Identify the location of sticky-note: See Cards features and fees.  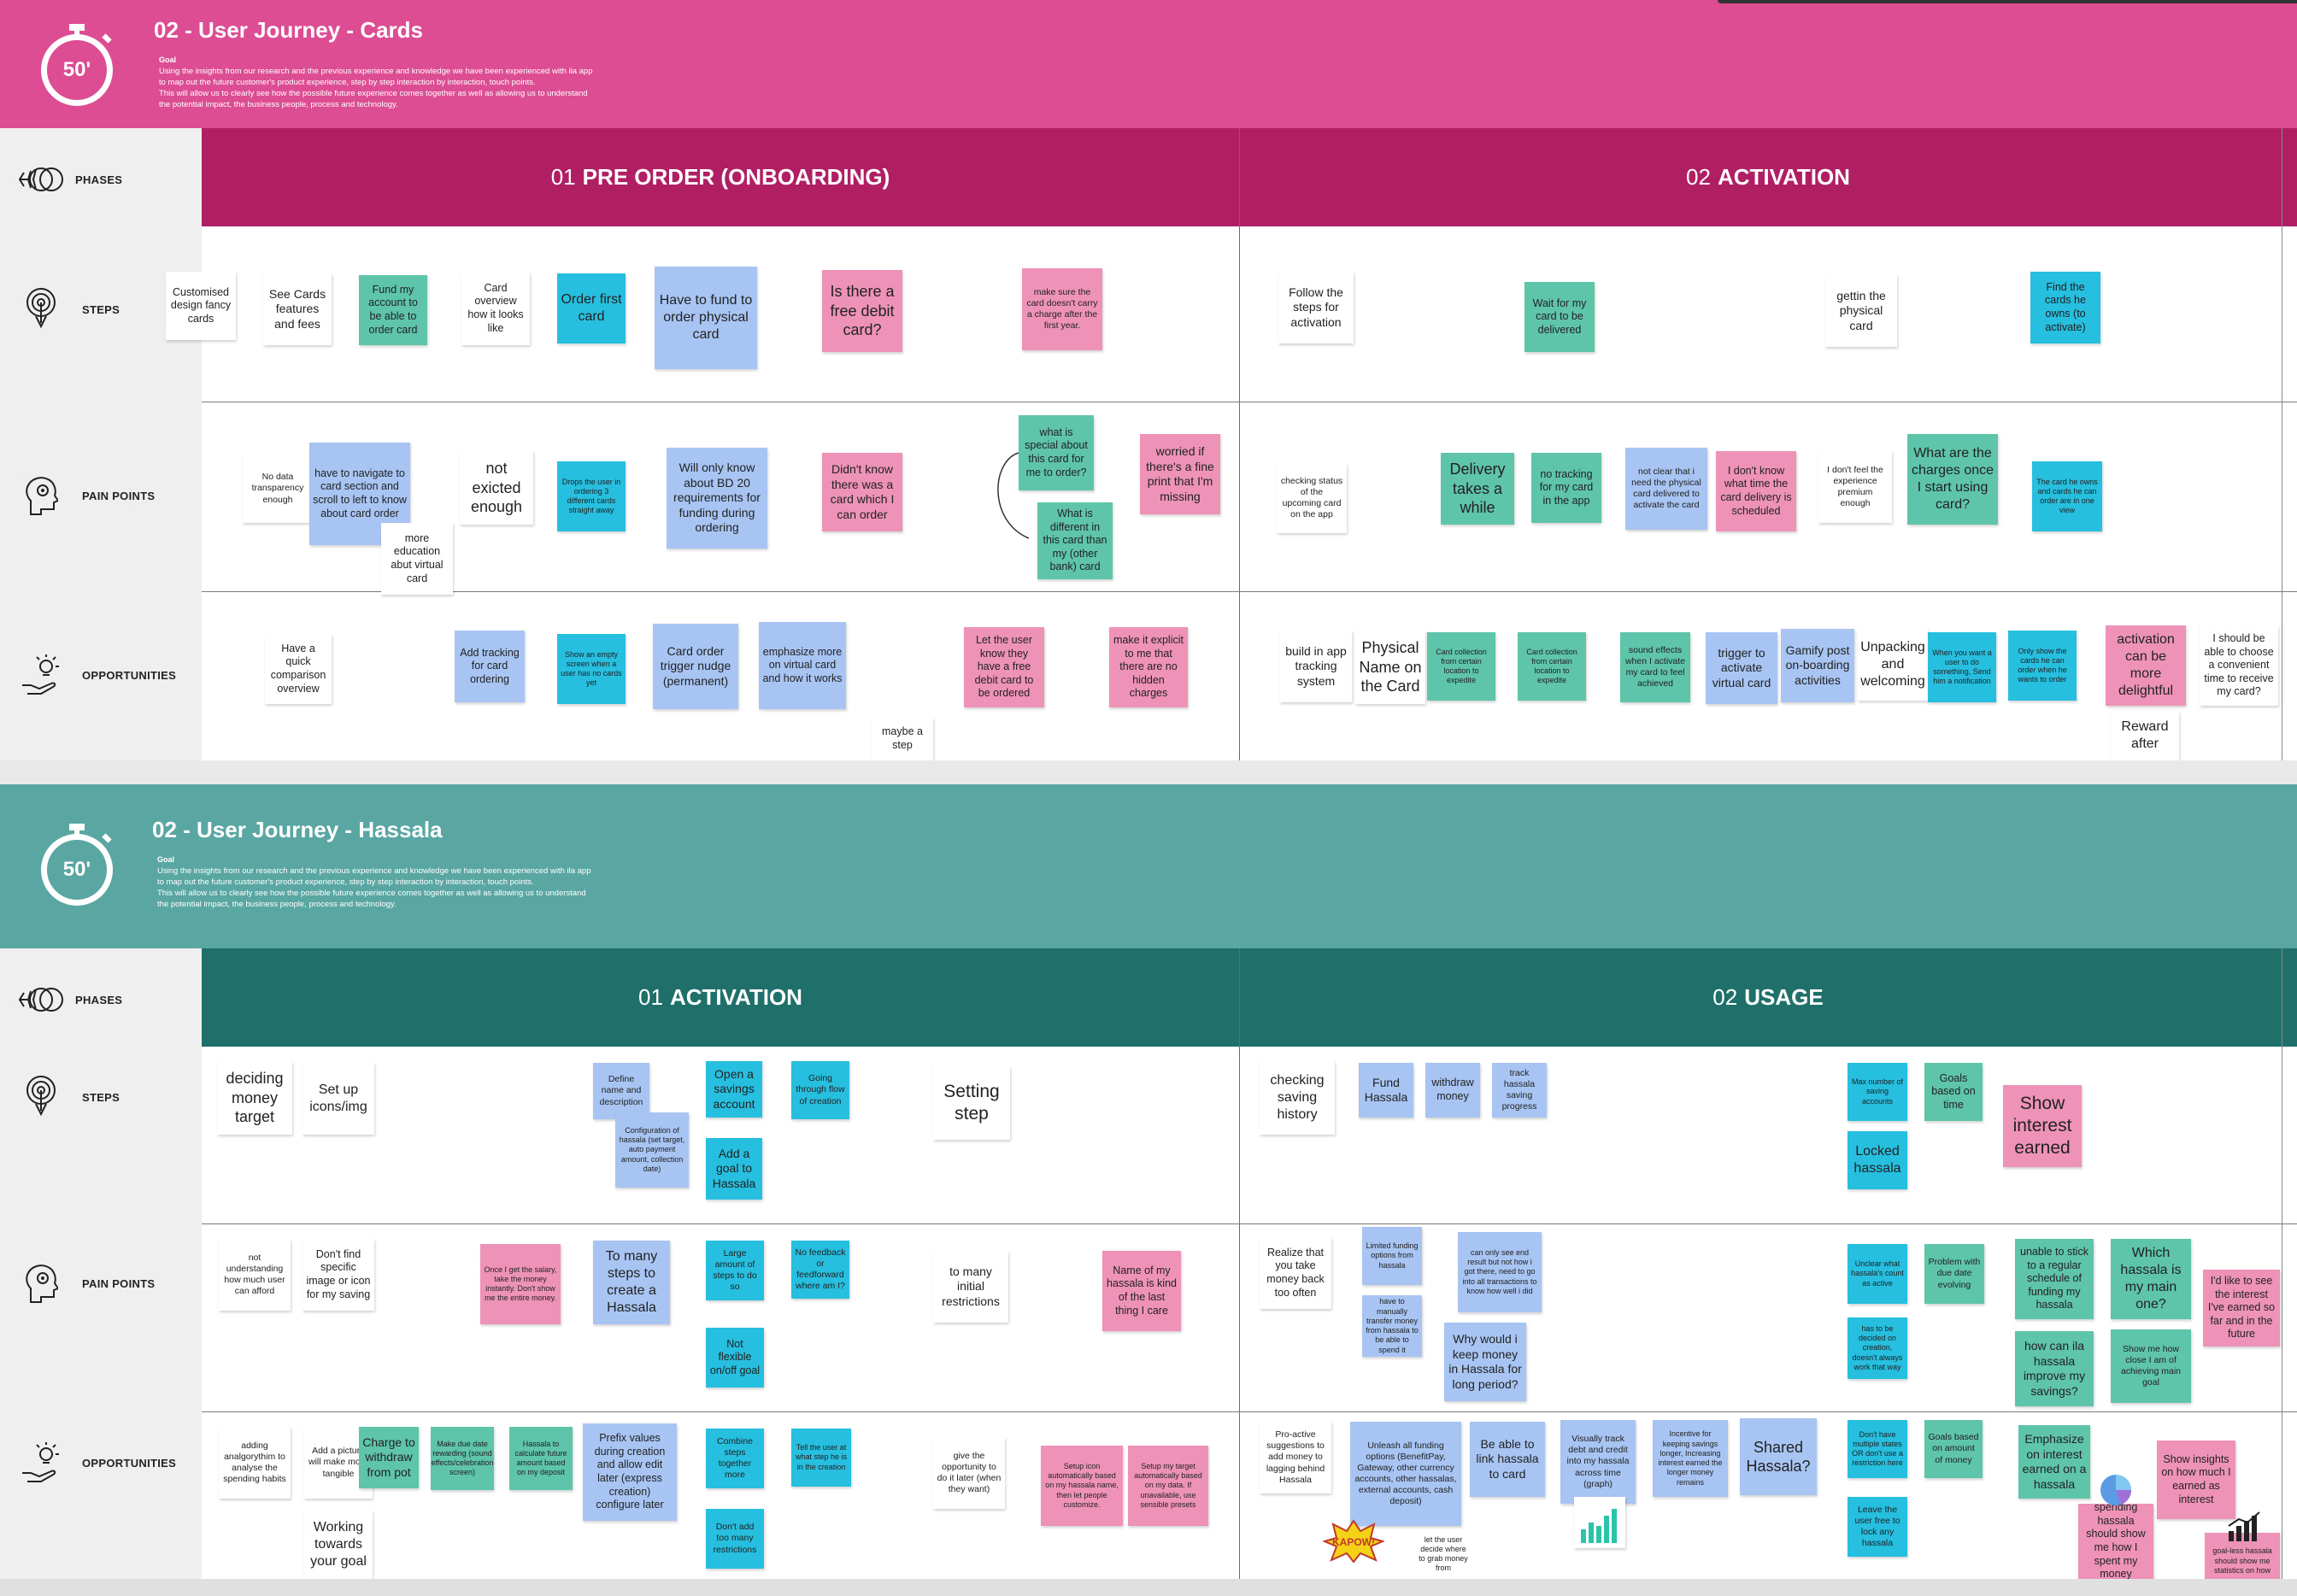
(297, 309).